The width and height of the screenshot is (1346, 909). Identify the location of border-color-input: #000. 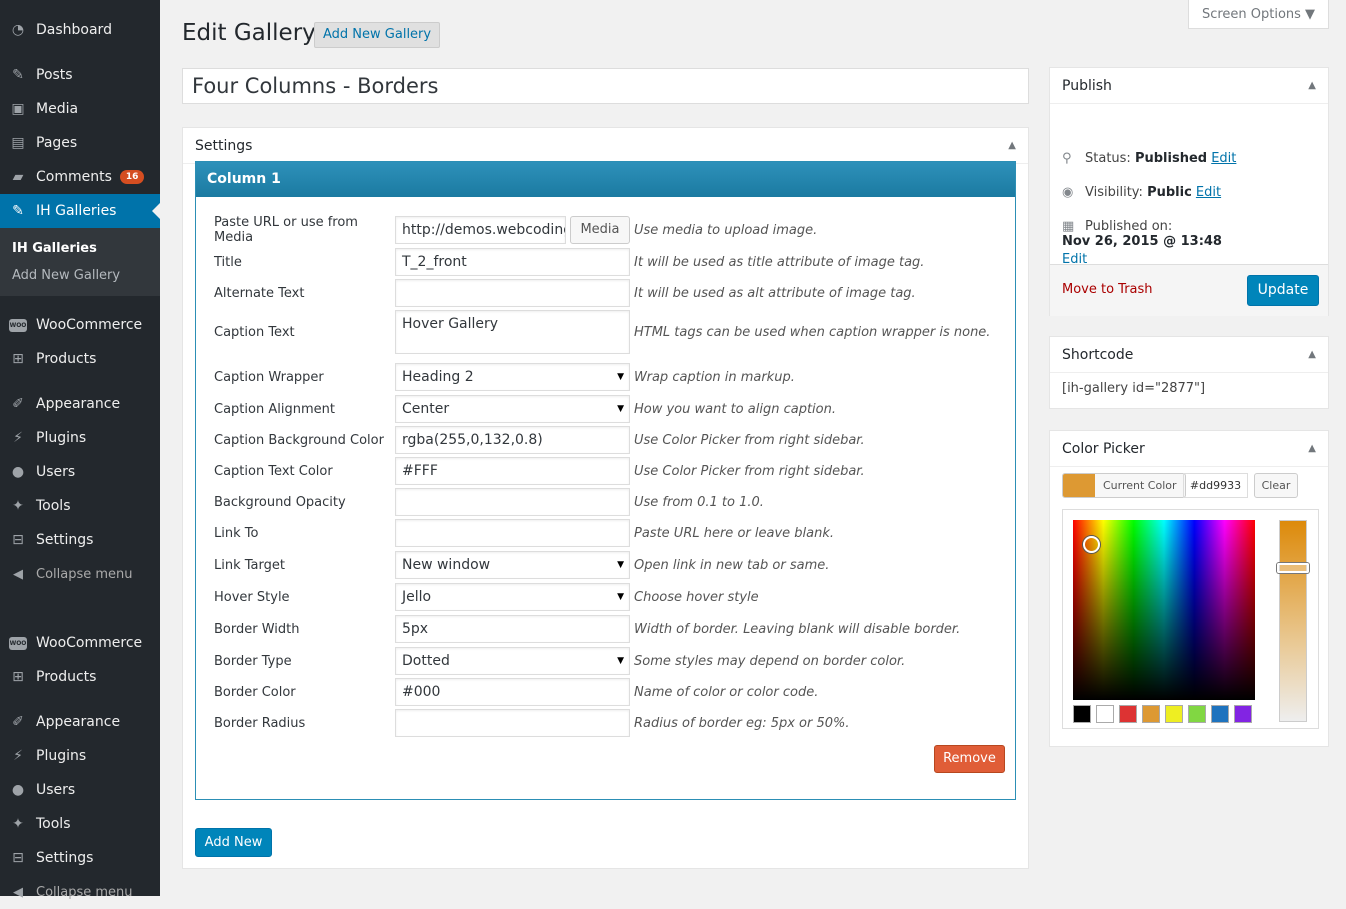
(512, 692).